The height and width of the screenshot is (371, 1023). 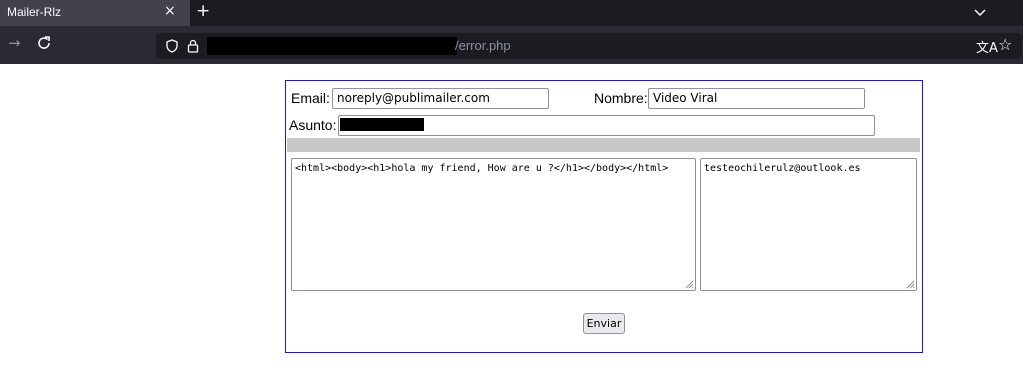 I want to click on chevron-down-icon, so click(x=980, y=12).